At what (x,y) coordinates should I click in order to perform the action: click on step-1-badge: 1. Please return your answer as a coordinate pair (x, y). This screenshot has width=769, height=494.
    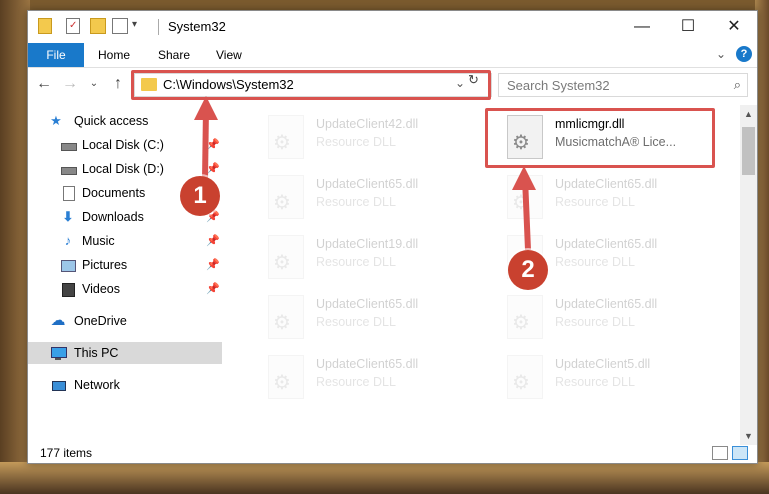
    Looking at the image, I should click on (200, 196).